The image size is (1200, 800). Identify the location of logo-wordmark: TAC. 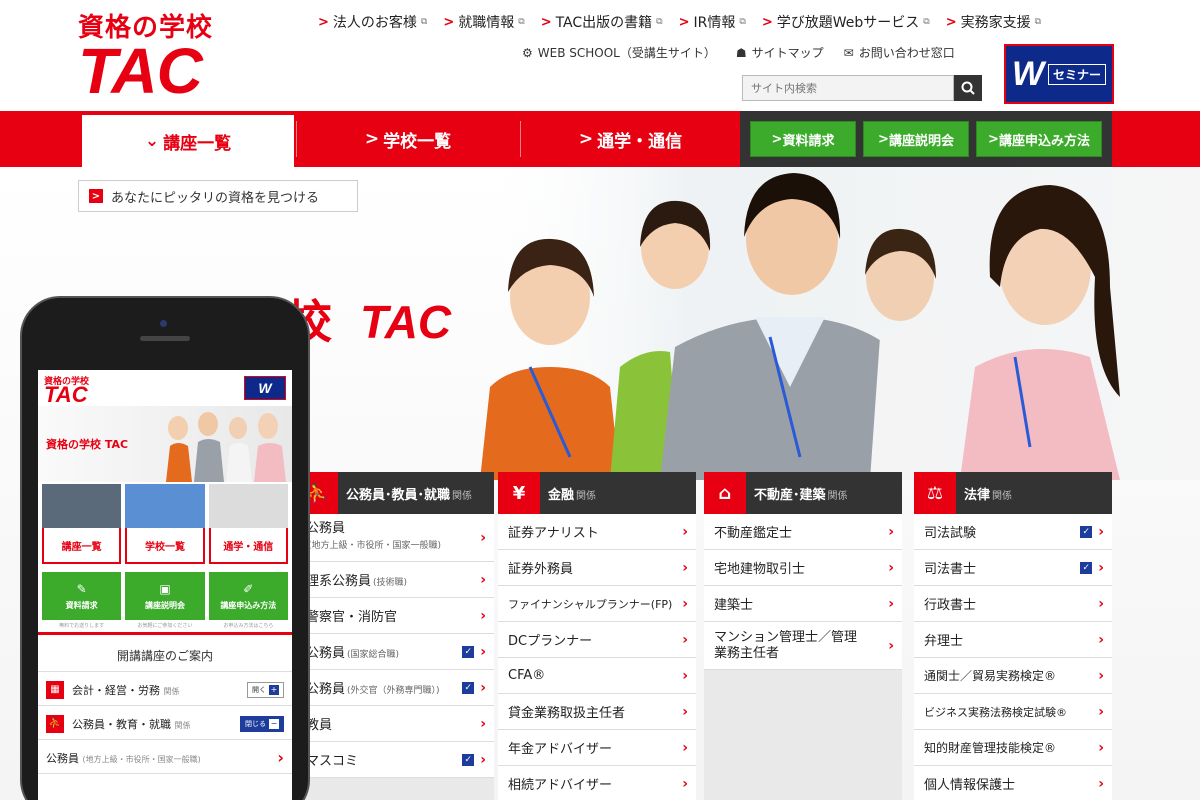
(140, 71).